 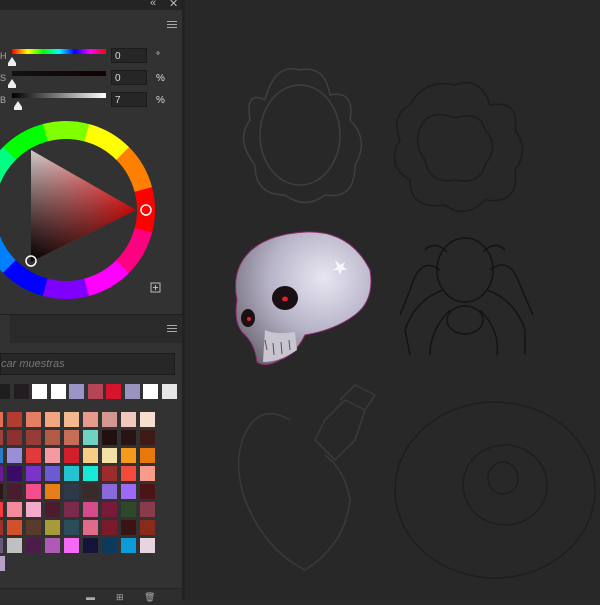 What do you see at coordinates (87, 364) in the screenshot?
I see `swatch-search-input: car muestras` at bounding box center [87, 364].